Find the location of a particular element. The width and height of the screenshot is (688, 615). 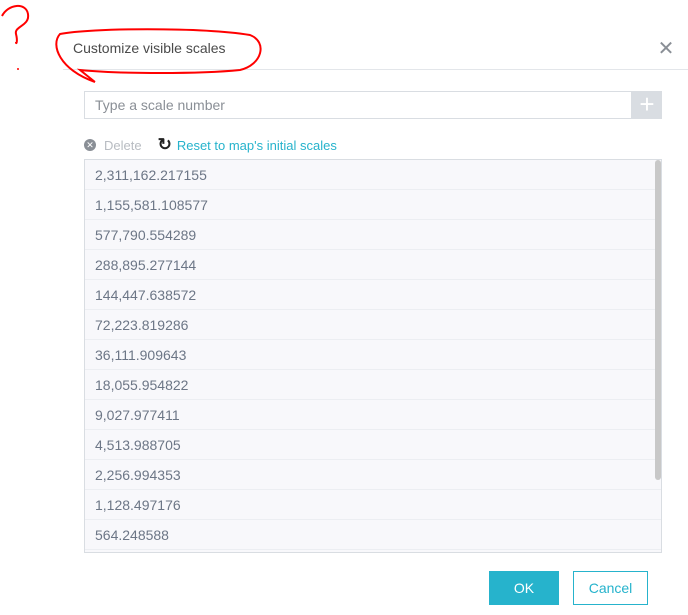

add-scale-button: + is located at coordinates (647, 105).